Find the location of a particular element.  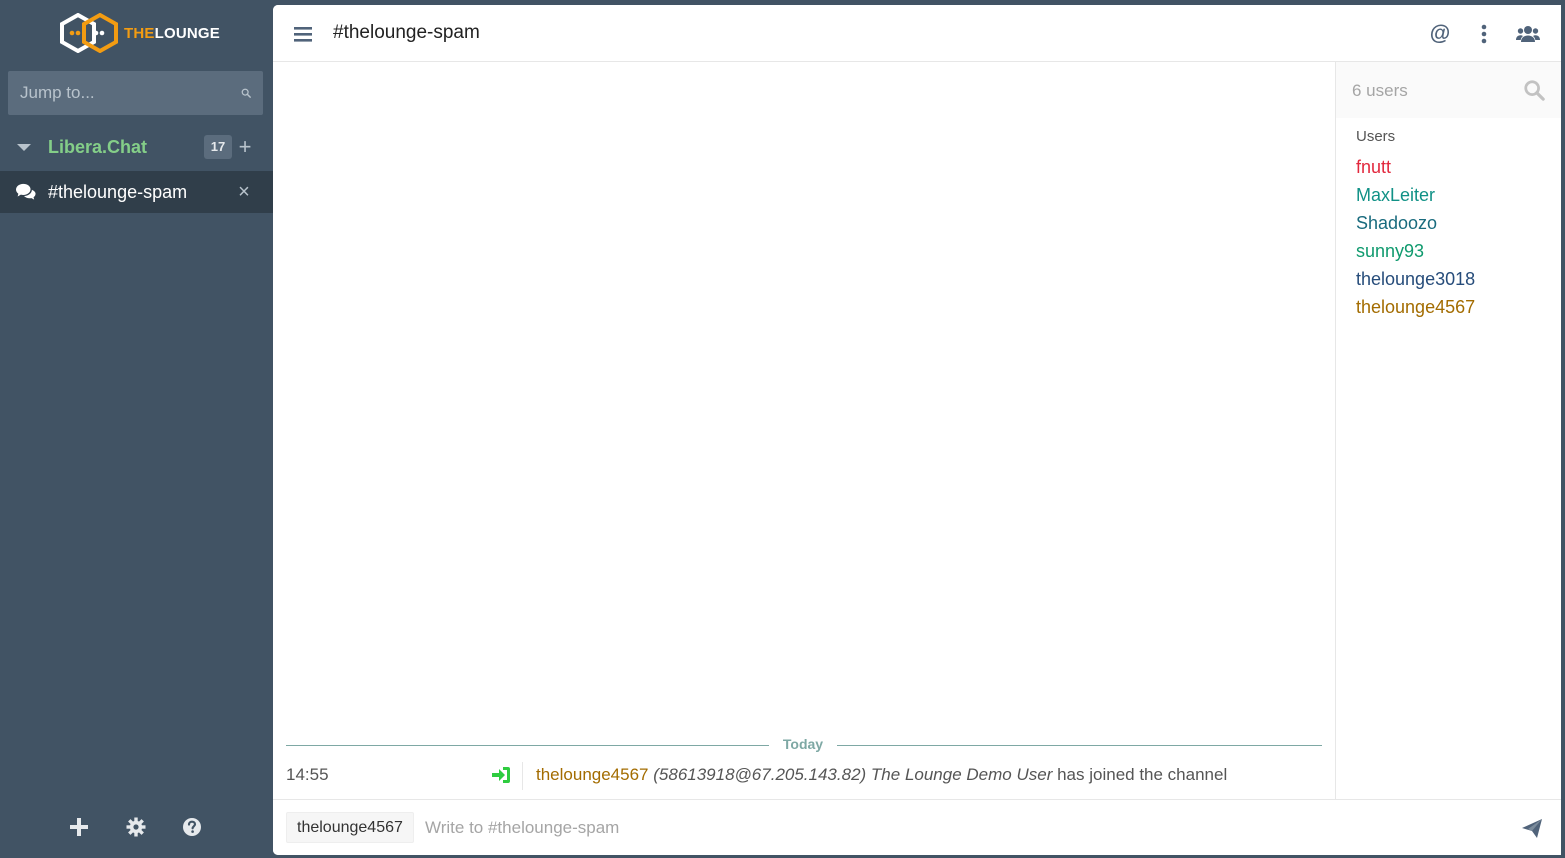

jump-to-box is located at coordinates (135, 93).